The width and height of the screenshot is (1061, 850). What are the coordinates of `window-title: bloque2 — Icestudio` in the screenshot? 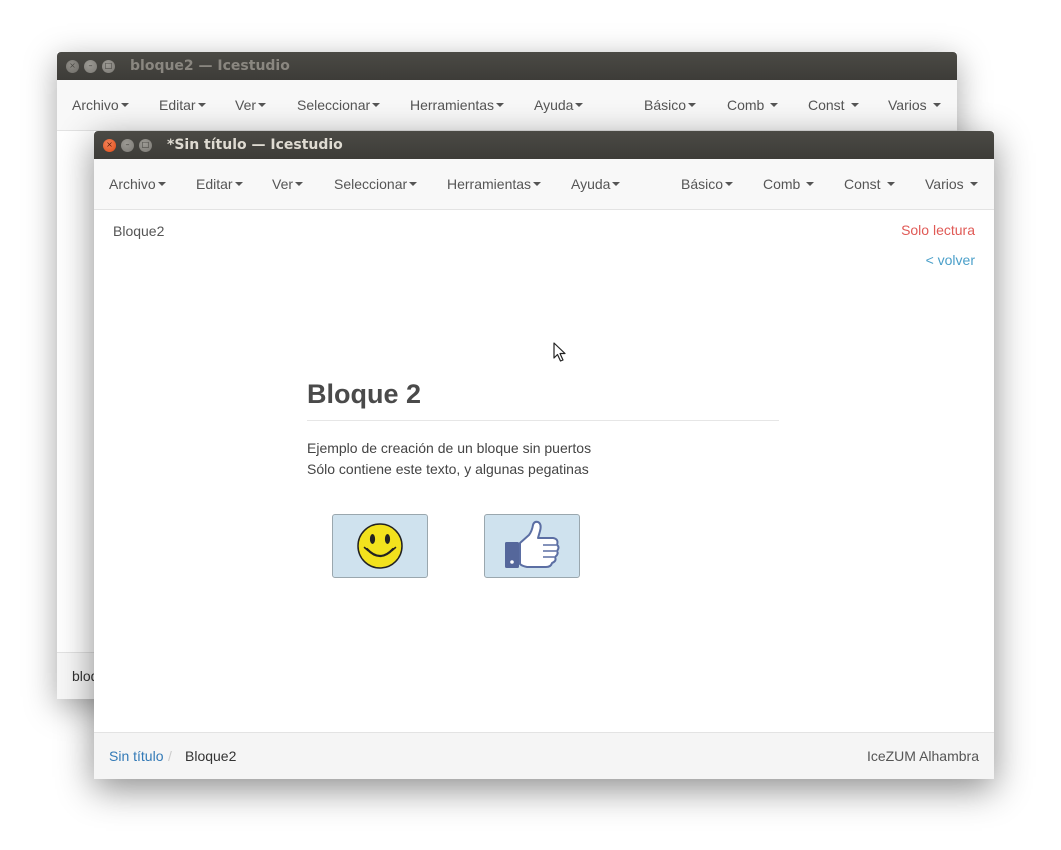 It's located at (210, 66).